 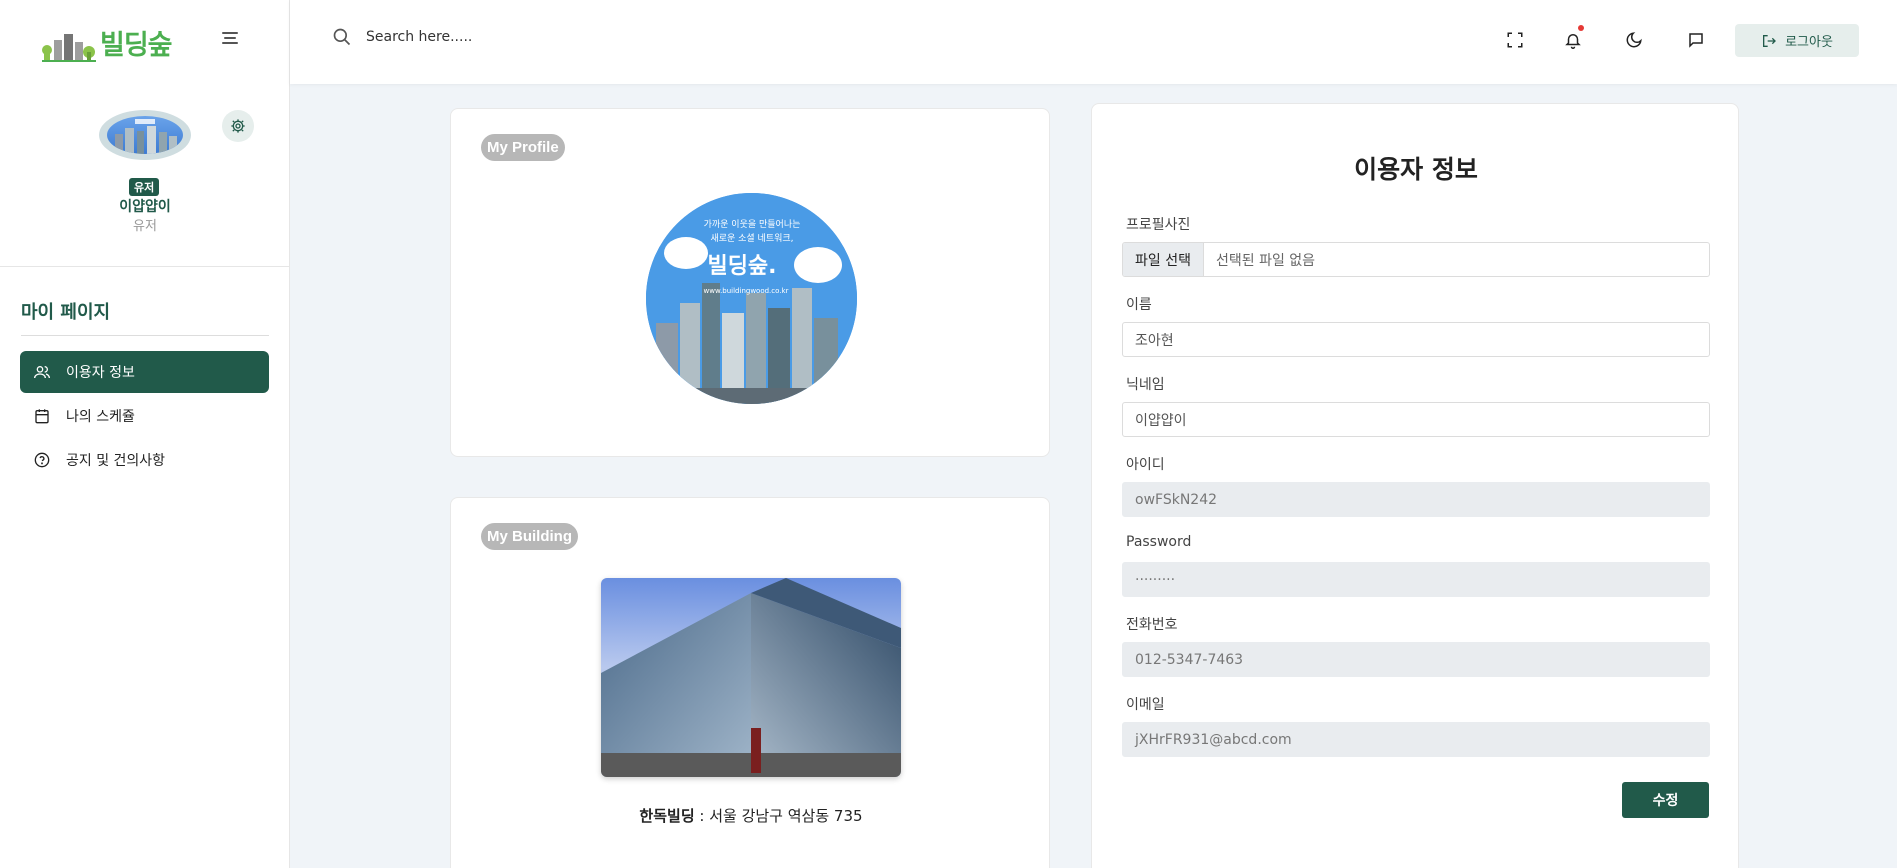 I want to click on gear-icon, so click(x=238, y=126).